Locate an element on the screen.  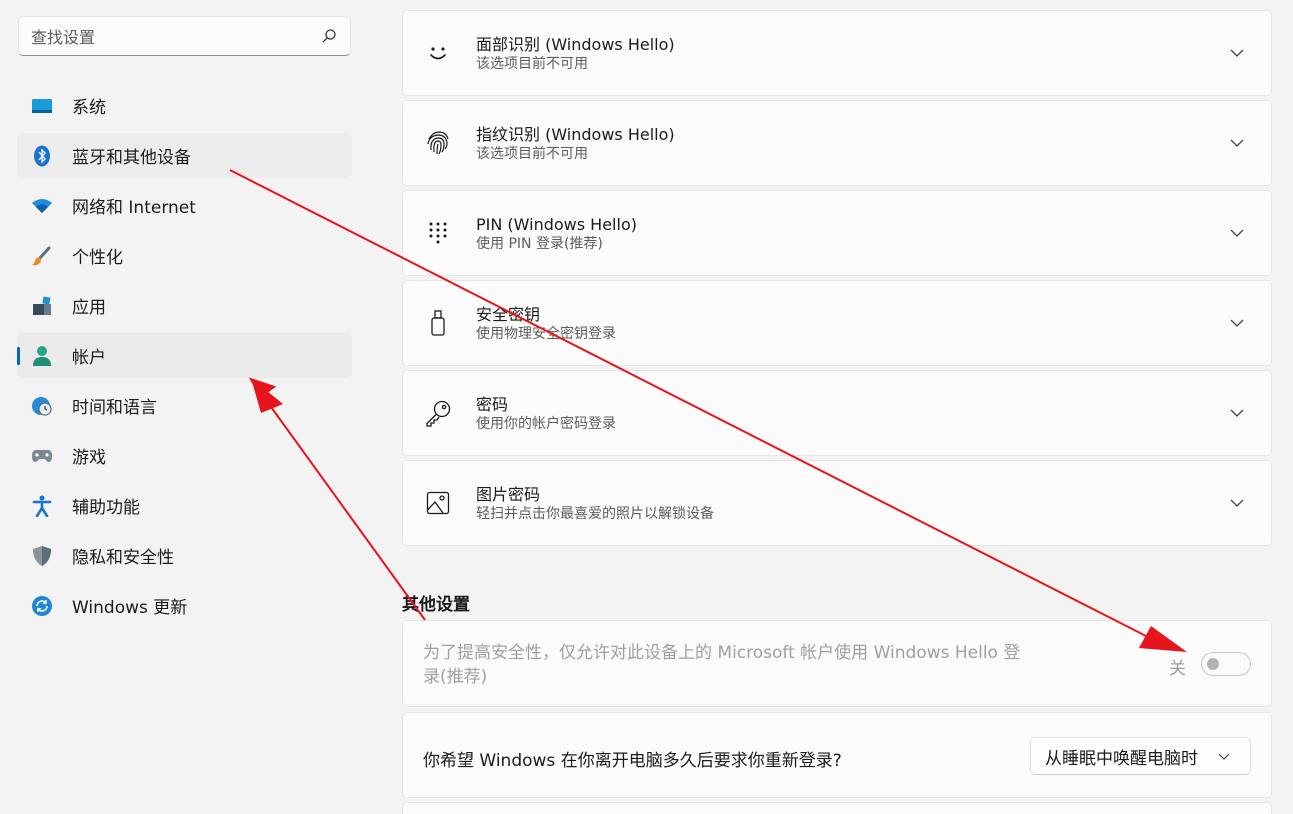
signin-option-face: 面部识别 (Windows Hello) 该选项目前不可用 is located at coordinates (837, 53).